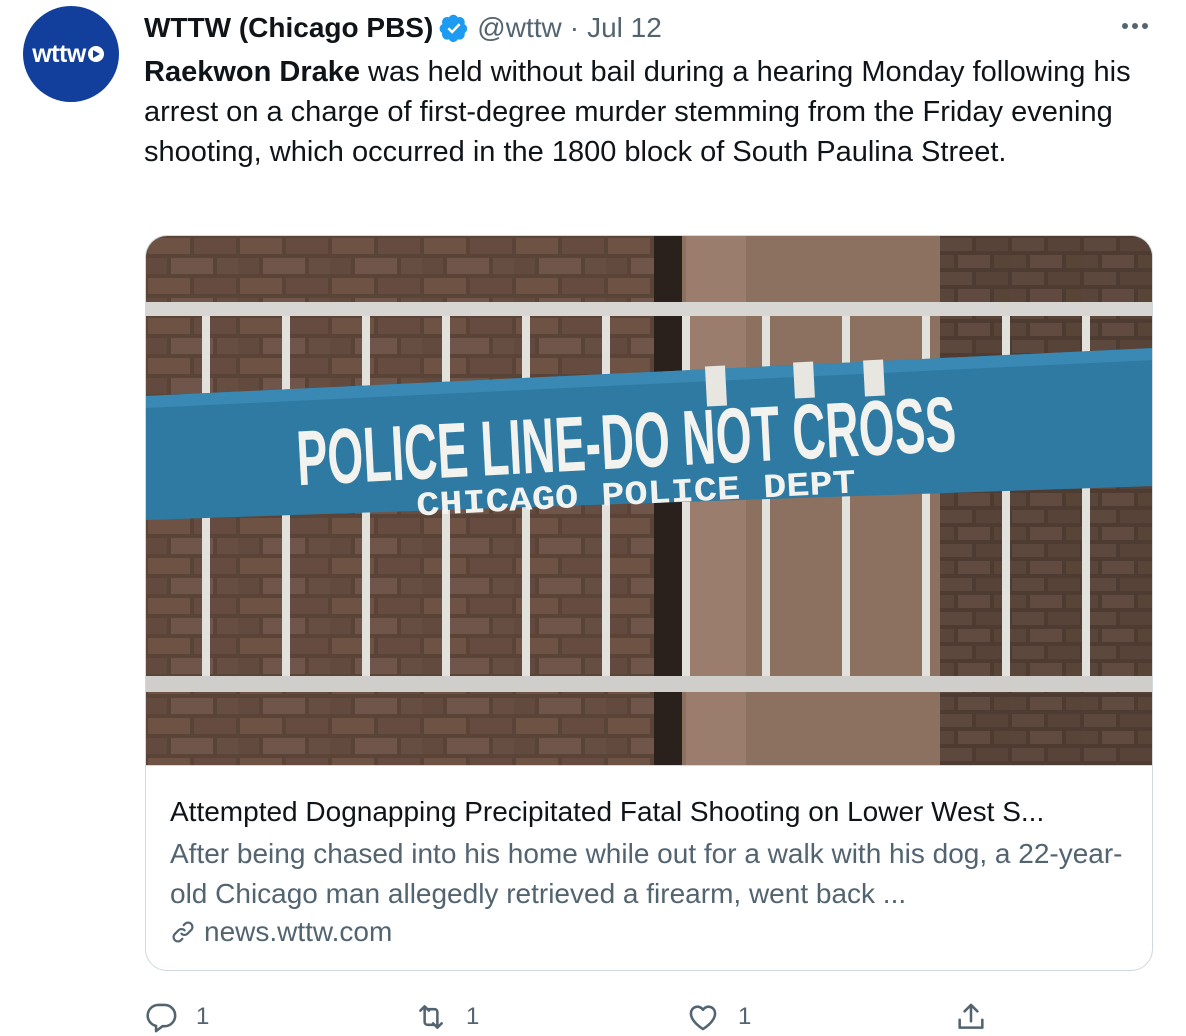 This screenshot has height=1036, width=1186. Describe the element at coordinates (519, 28) in the screenshot. I see `author-handle: @wttw` at that location.